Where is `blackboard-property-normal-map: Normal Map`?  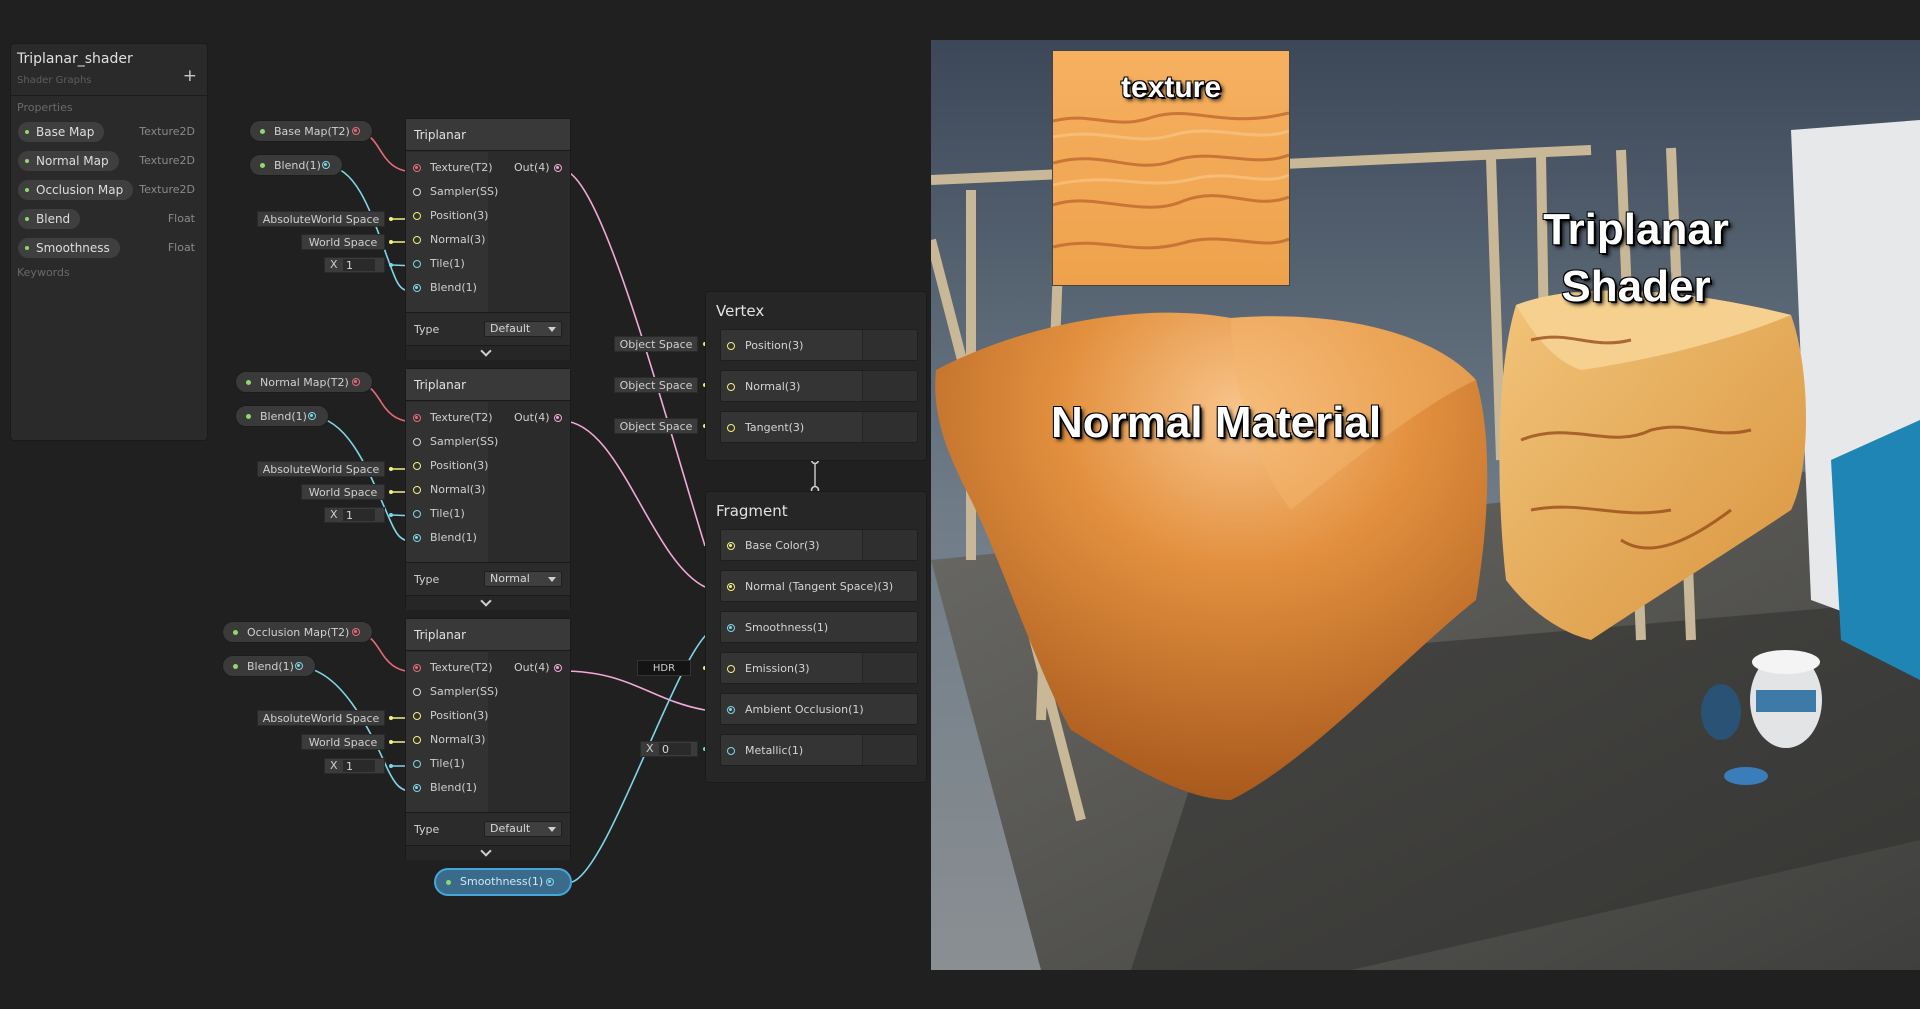
blackboard-property-normal-map: Normal Map is located at coordinates (68, 161).